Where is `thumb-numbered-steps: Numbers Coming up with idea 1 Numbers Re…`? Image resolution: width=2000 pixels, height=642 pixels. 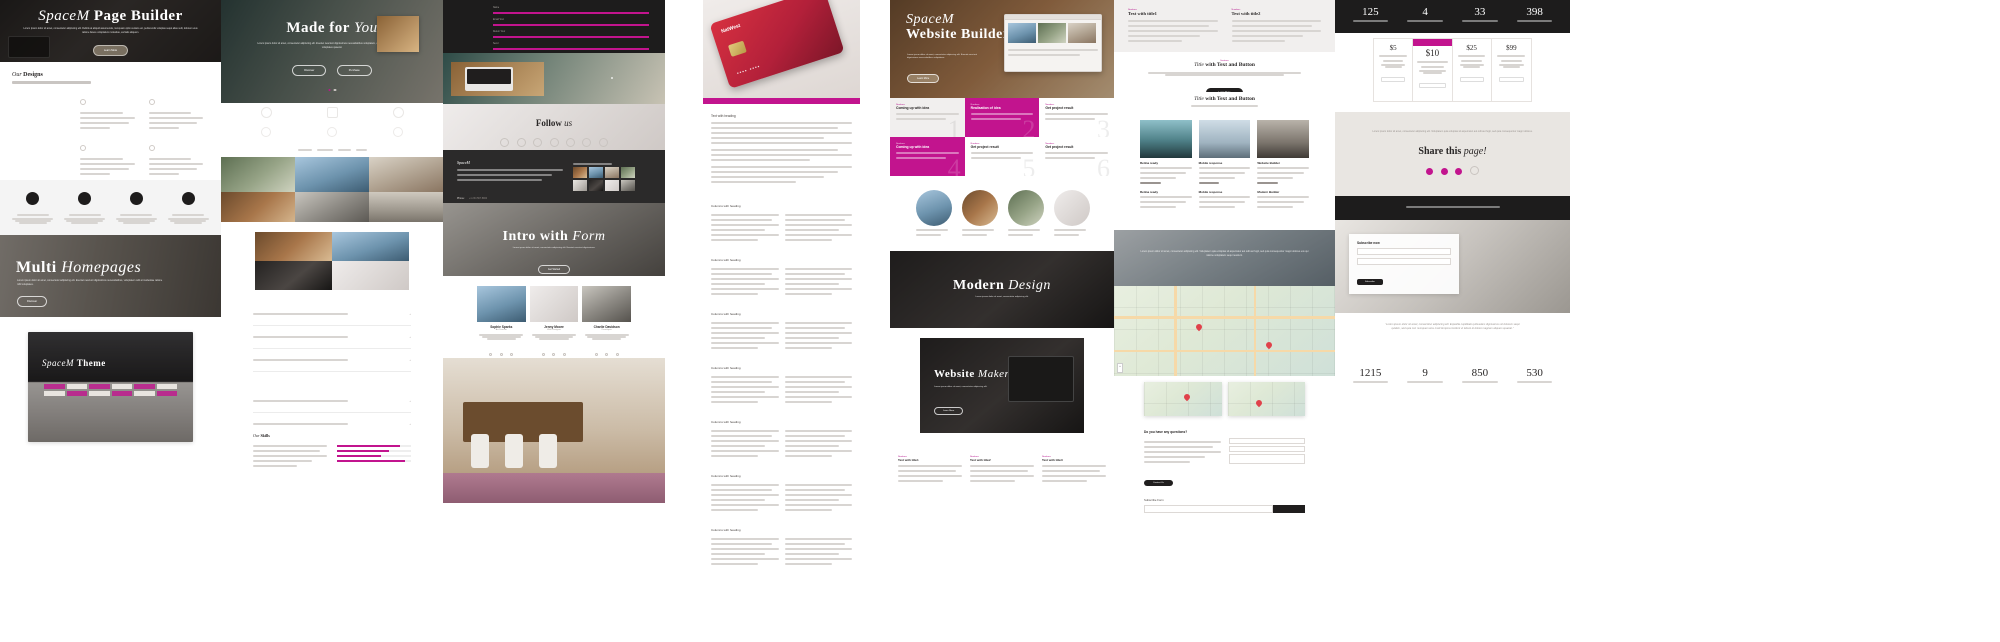 thumb-numbered-steps: Numbers Coming up with idea 1 Numbers Re… is located at coordinates (1002, 137).